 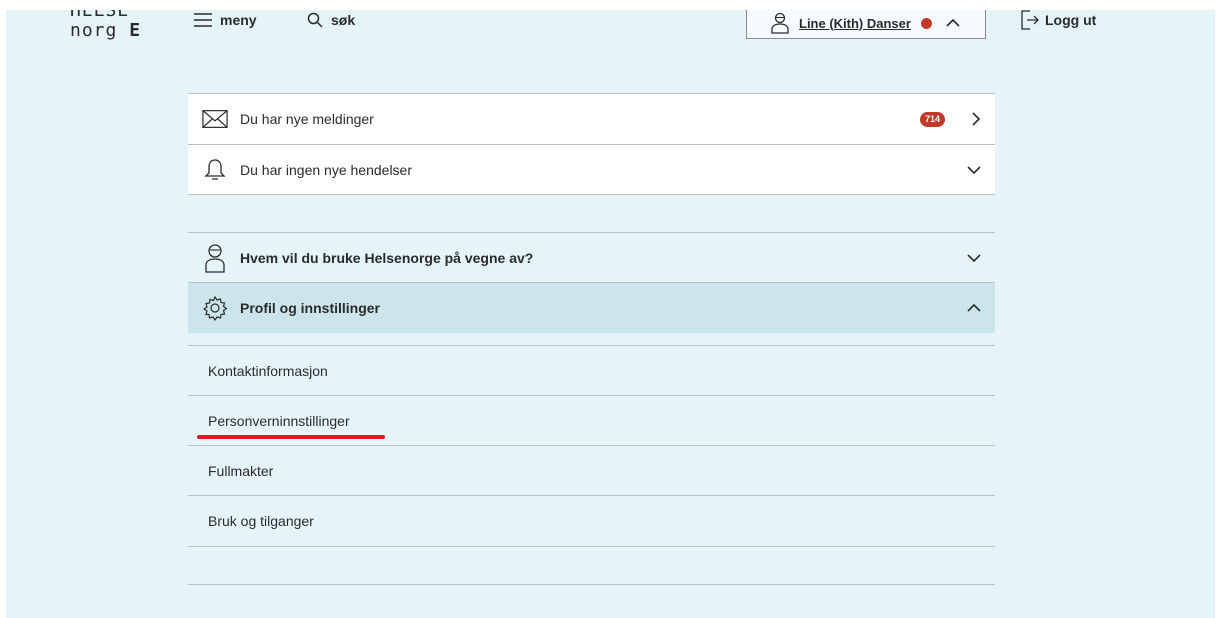 I want to click on events-row: Du har ingen nye hendelser, so click(x=591, y=169).